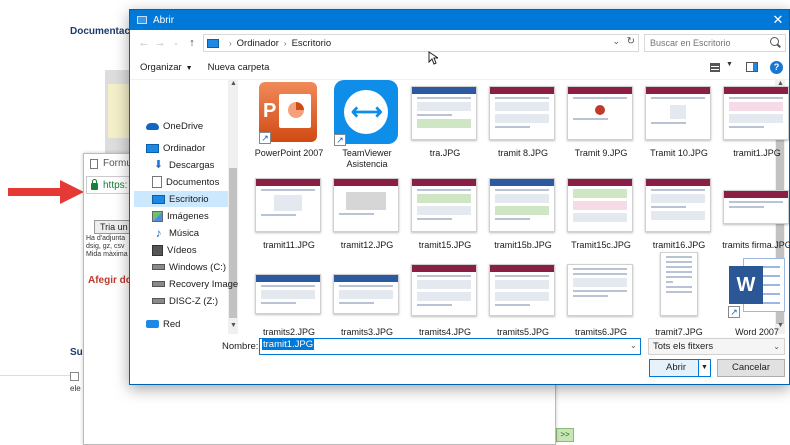  What do you see at coordinates (184, 148) in the screenshot?
I see `sidebar-item-label: Ordinador` at bounding box center [184, 148].